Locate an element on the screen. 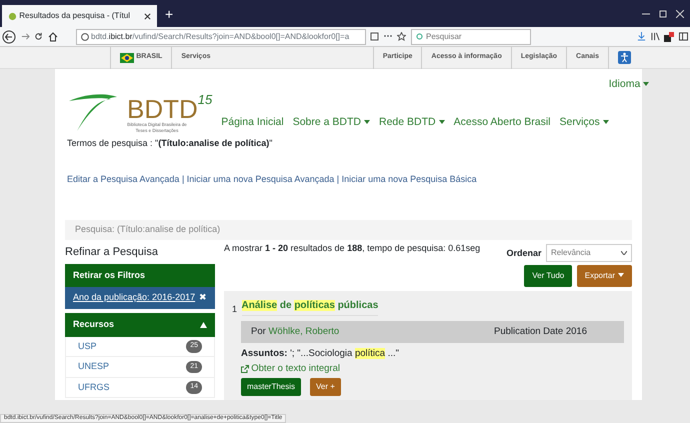 The height and width of the screenshot is (423, 690). breadcrumb: Pesquisa: (Título:analise de política) is located at coordinates (348, 230).